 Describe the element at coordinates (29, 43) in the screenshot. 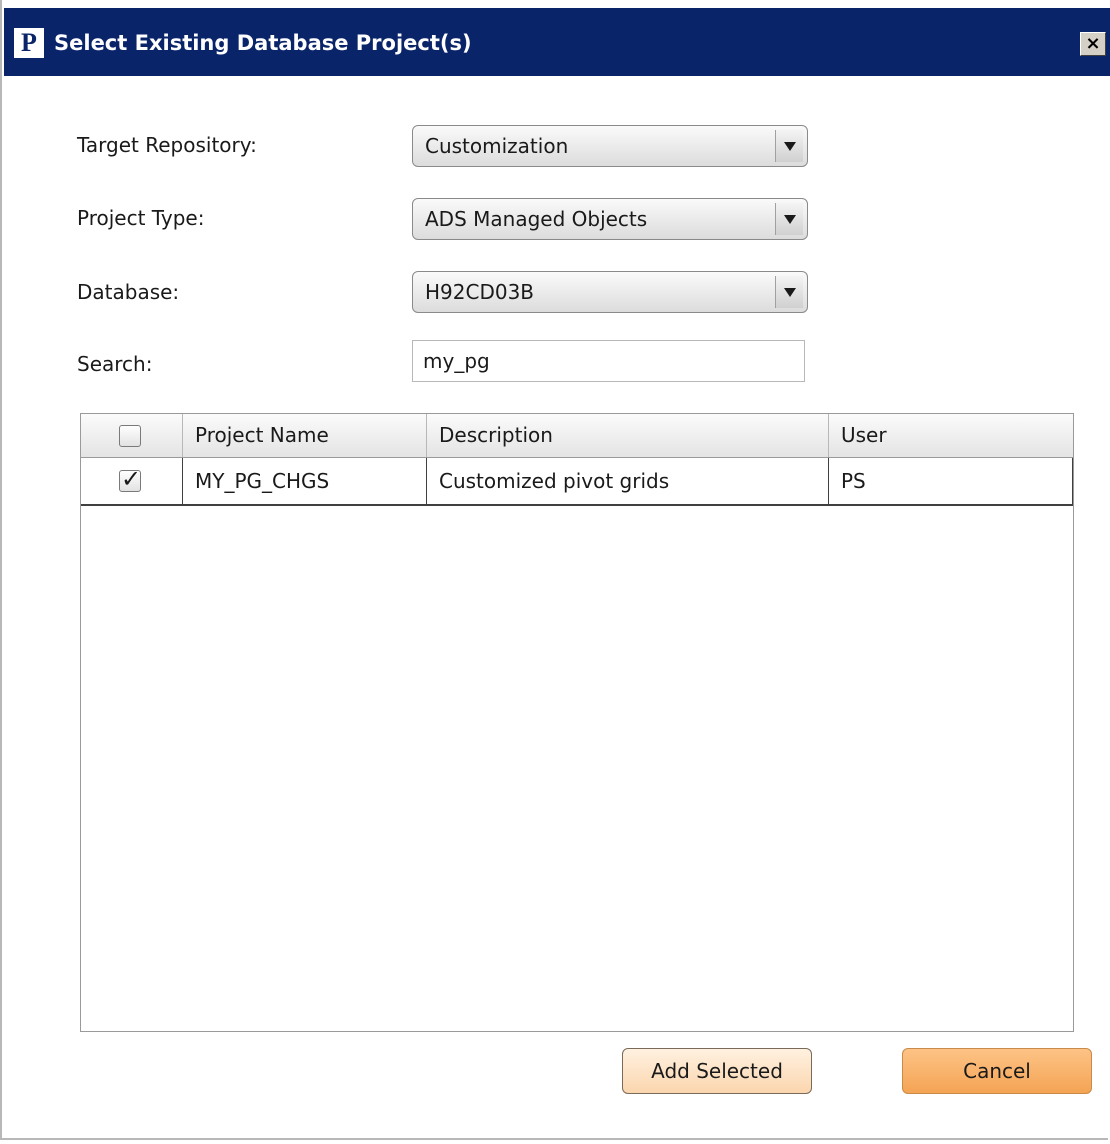

I see `app-logo-icon: P` at that location.